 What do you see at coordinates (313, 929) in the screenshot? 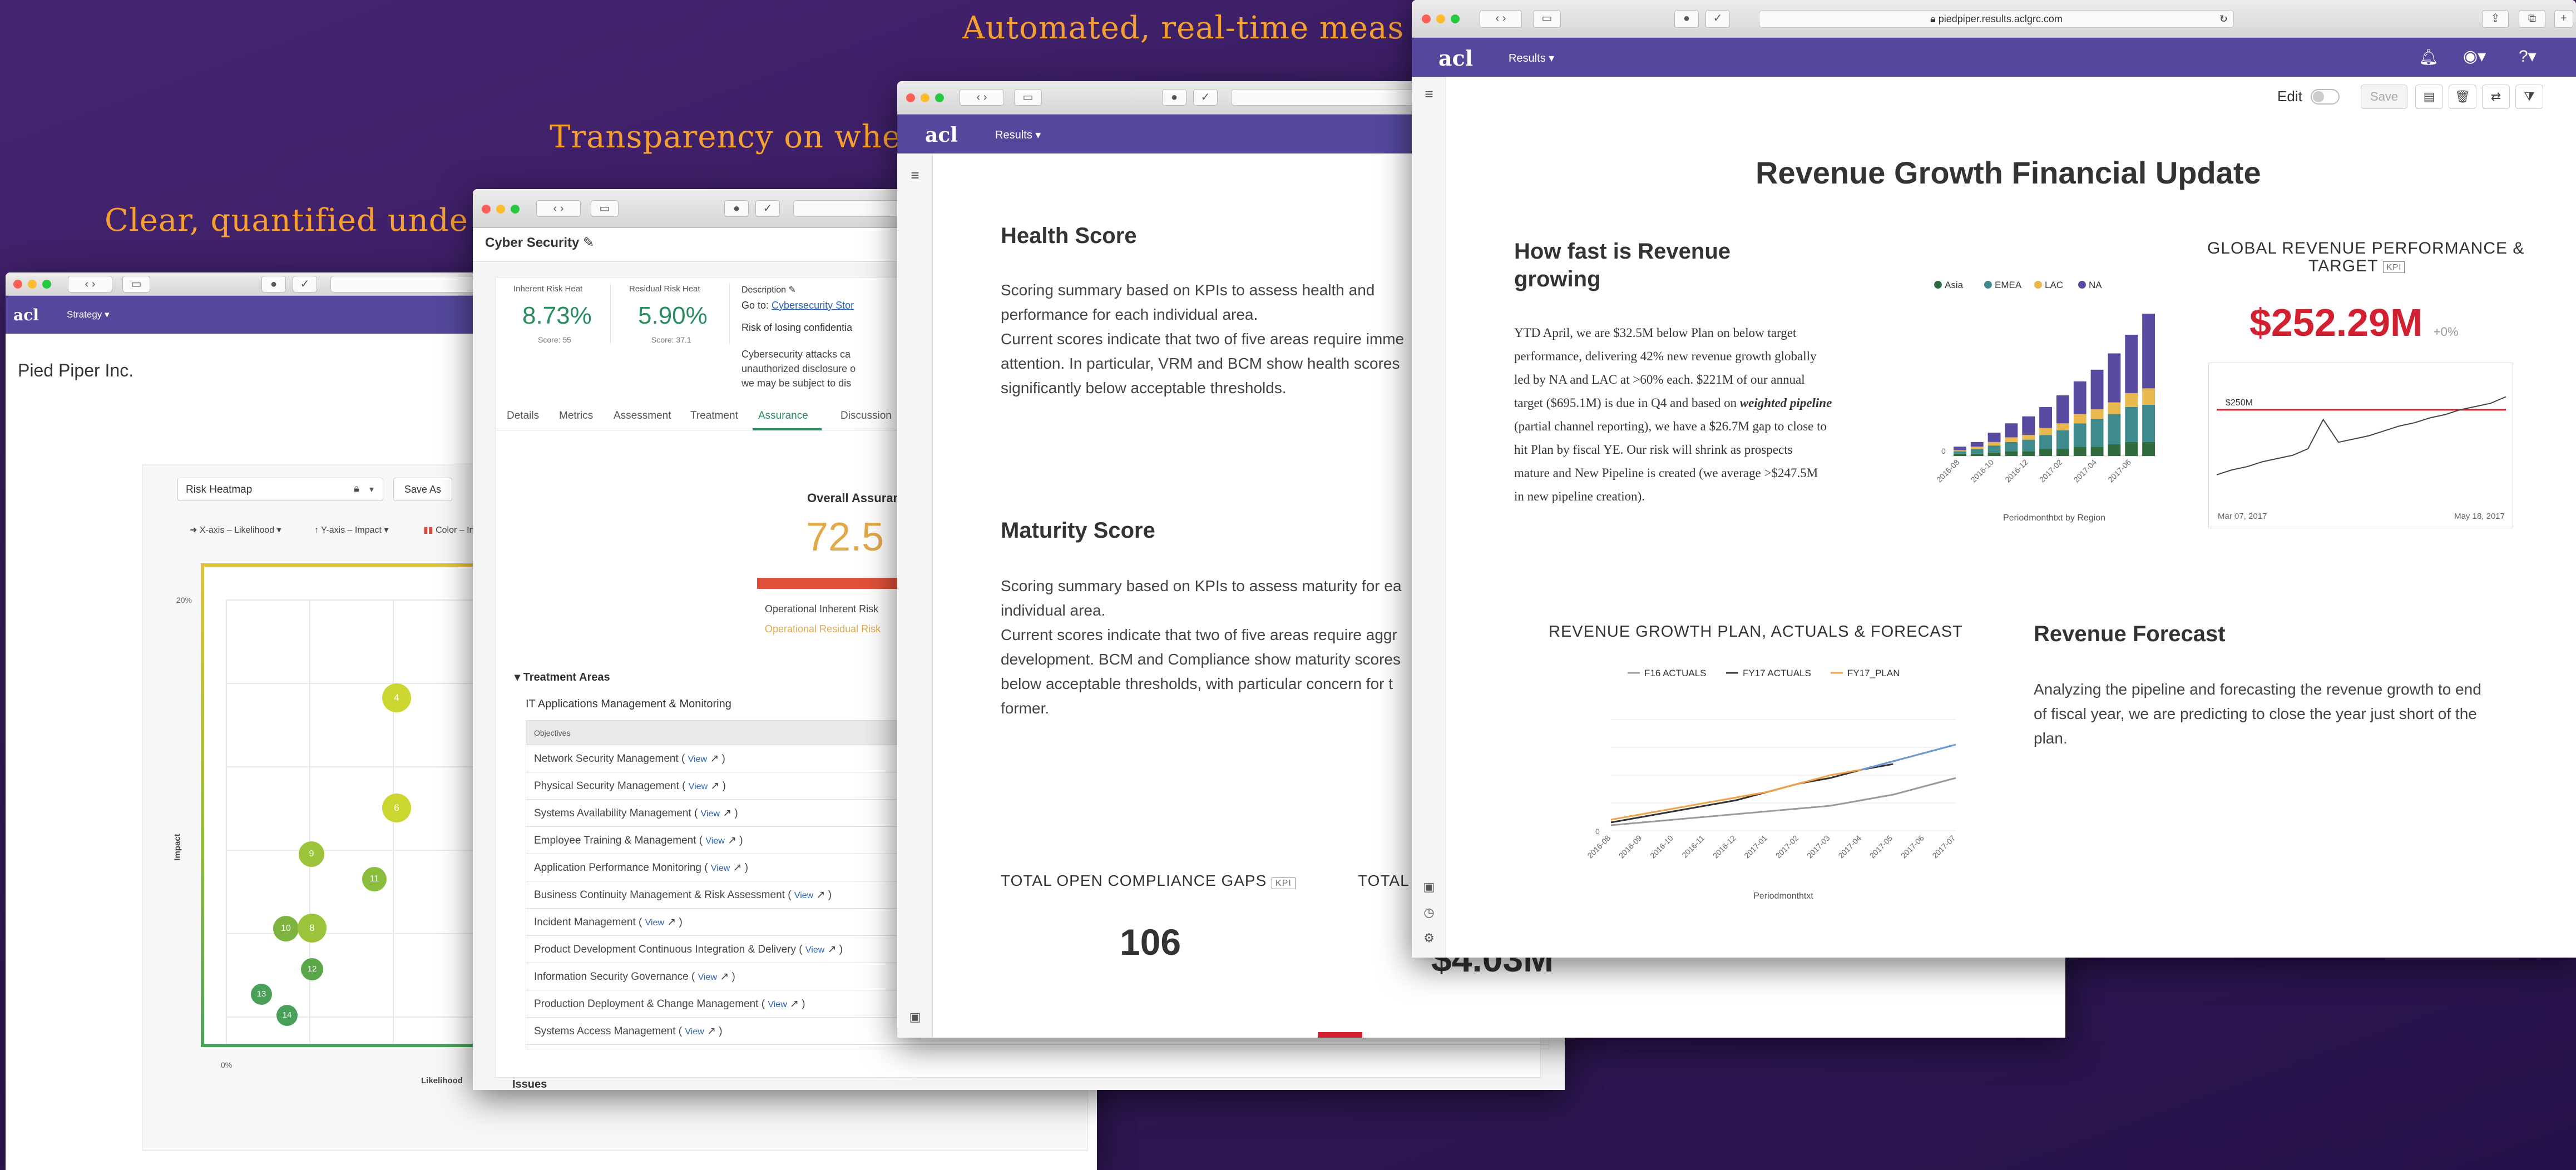
I see `risk-bubble: 8` at bounding box center [313, 929].